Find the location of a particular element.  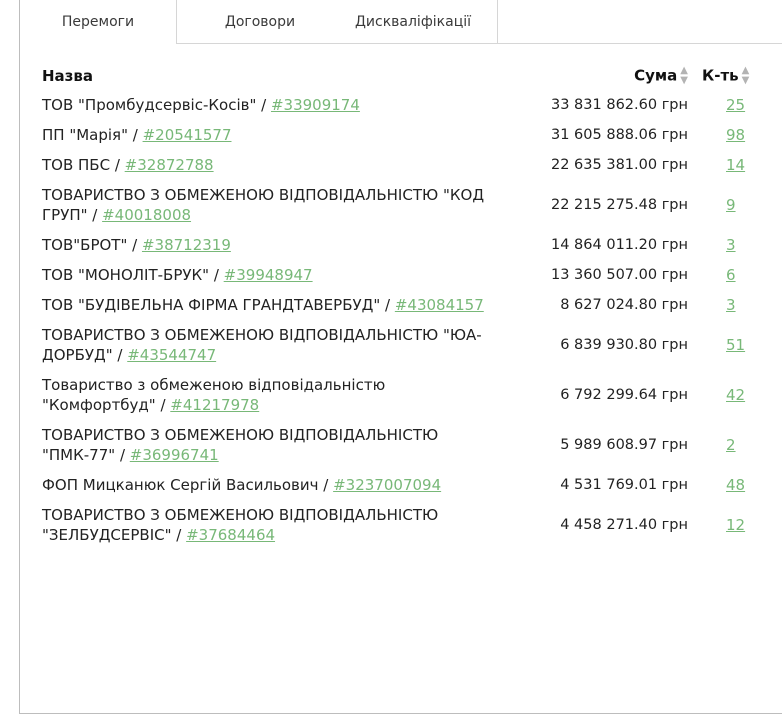

company-name: ПП "Марія" is located at coordinates (85, 135).